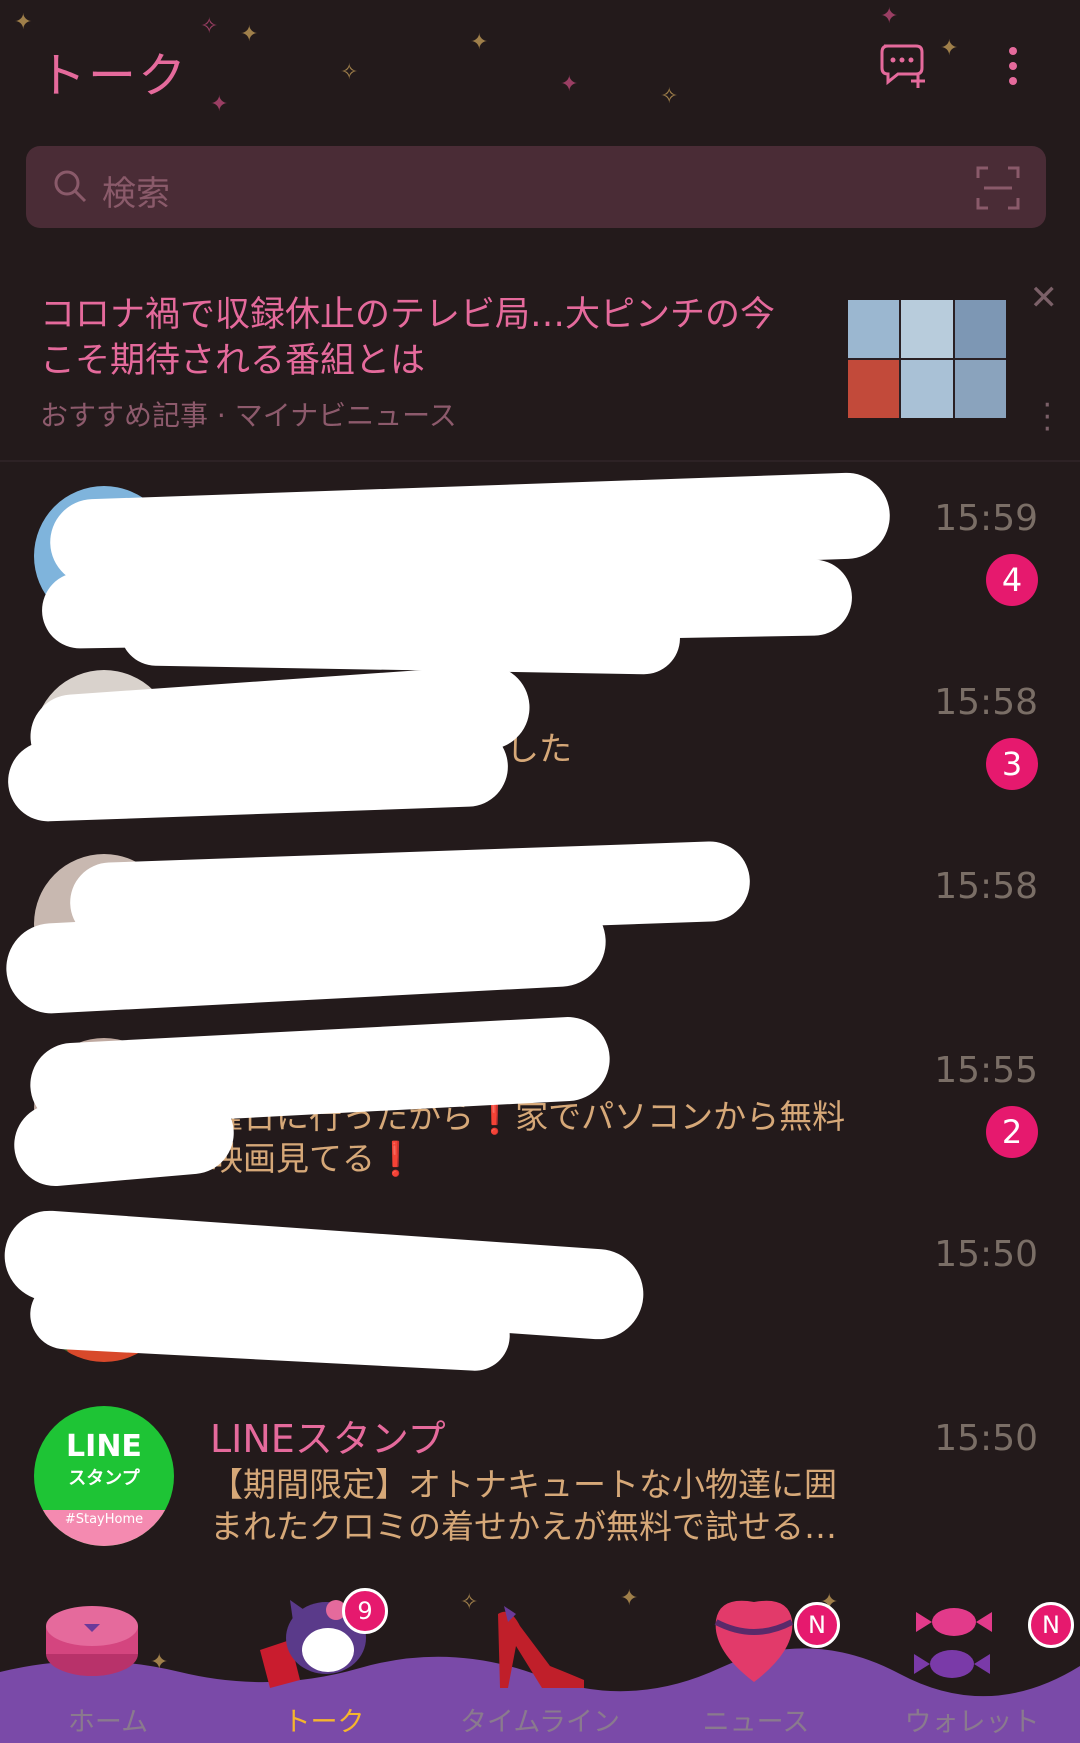  What do you see at coordinates (92, 1642) in the screenshot?
I see `home-icon` at bounding box center [92, 1642].